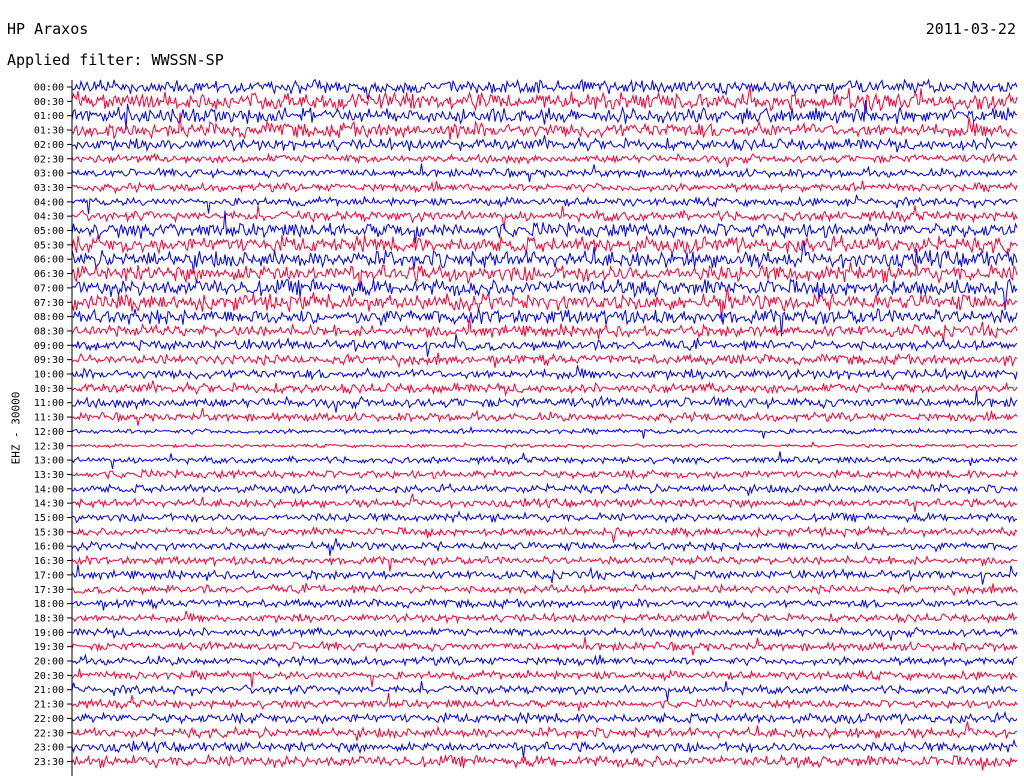  I want to click on row-time-label: 03:00, so click(49, 174).